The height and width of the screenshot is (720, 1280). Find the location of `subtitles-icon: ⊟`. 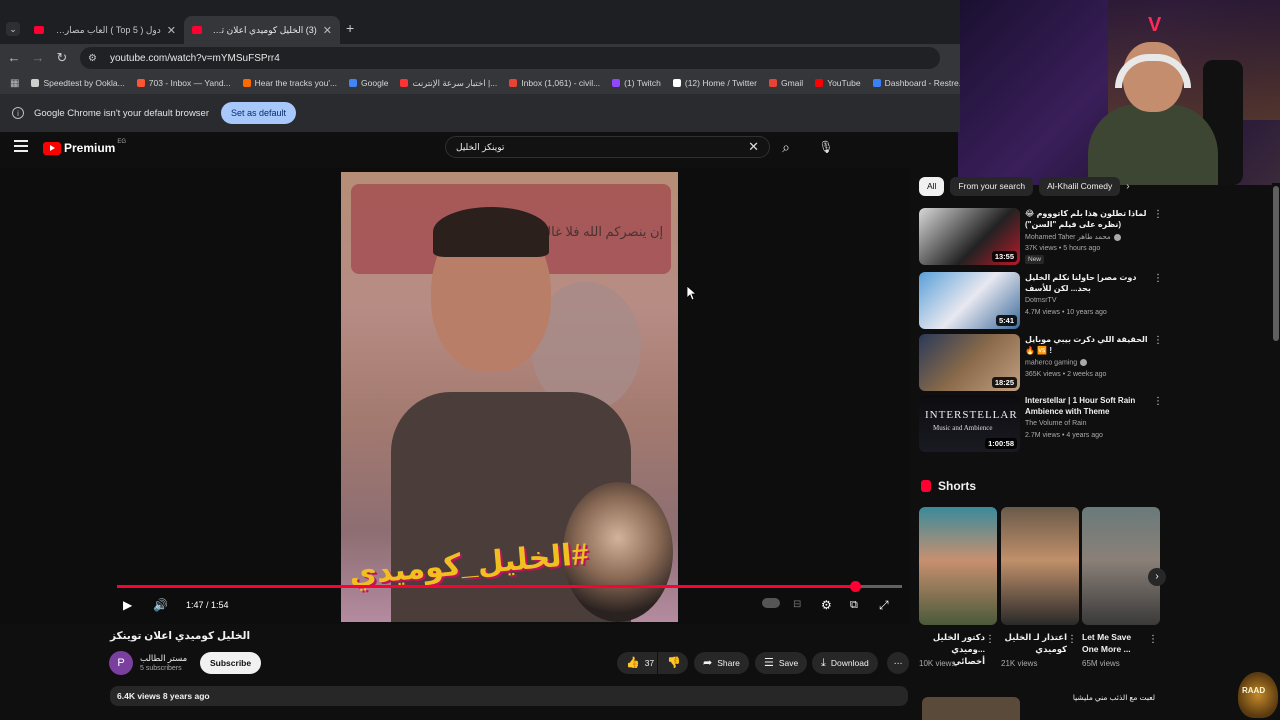

subtitles-icon: ⊟ is located at coordinates (797, 605).